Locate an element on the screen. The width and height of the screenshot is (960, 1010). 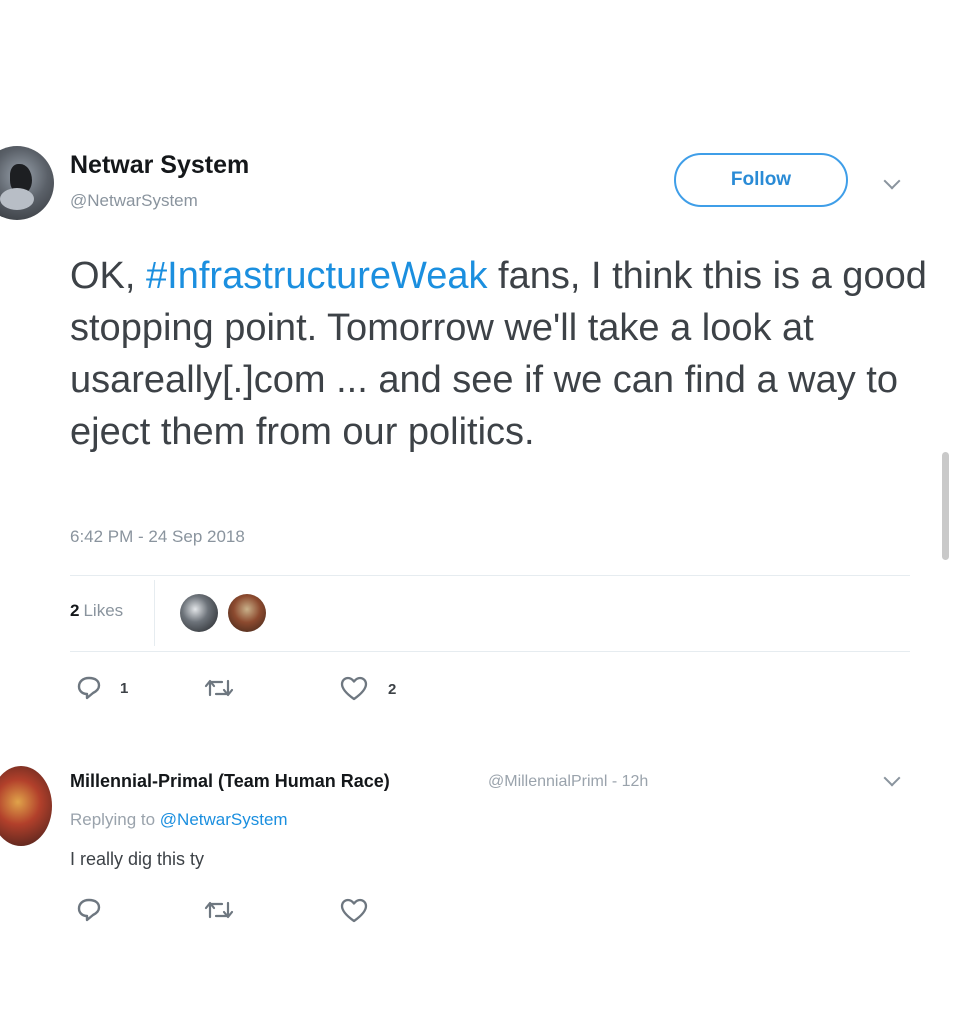
reply-text: I really dig this ty is located at coordinates (137, 859).